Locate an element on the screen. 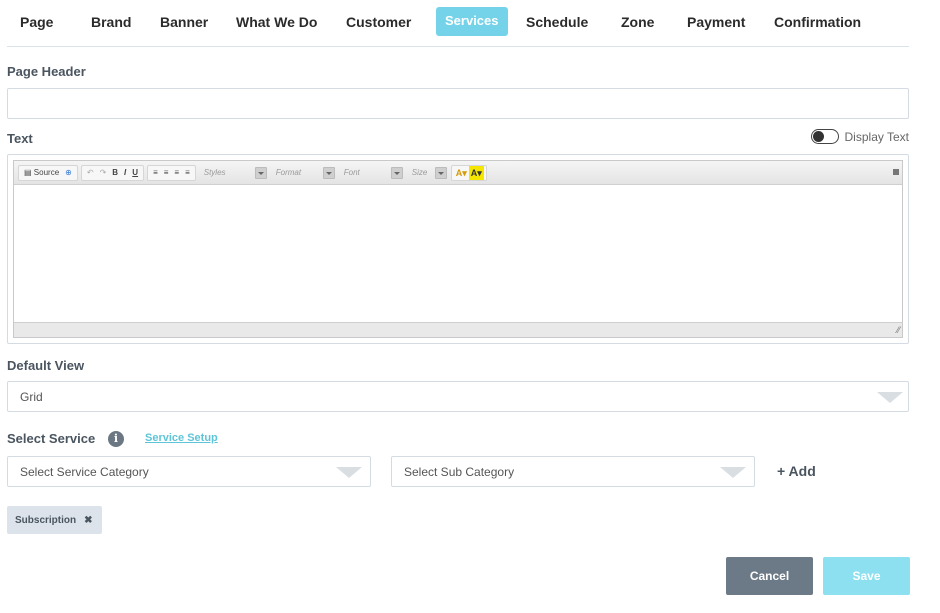  service-category-select: Select Service Category is located at coordinates (189, 471).